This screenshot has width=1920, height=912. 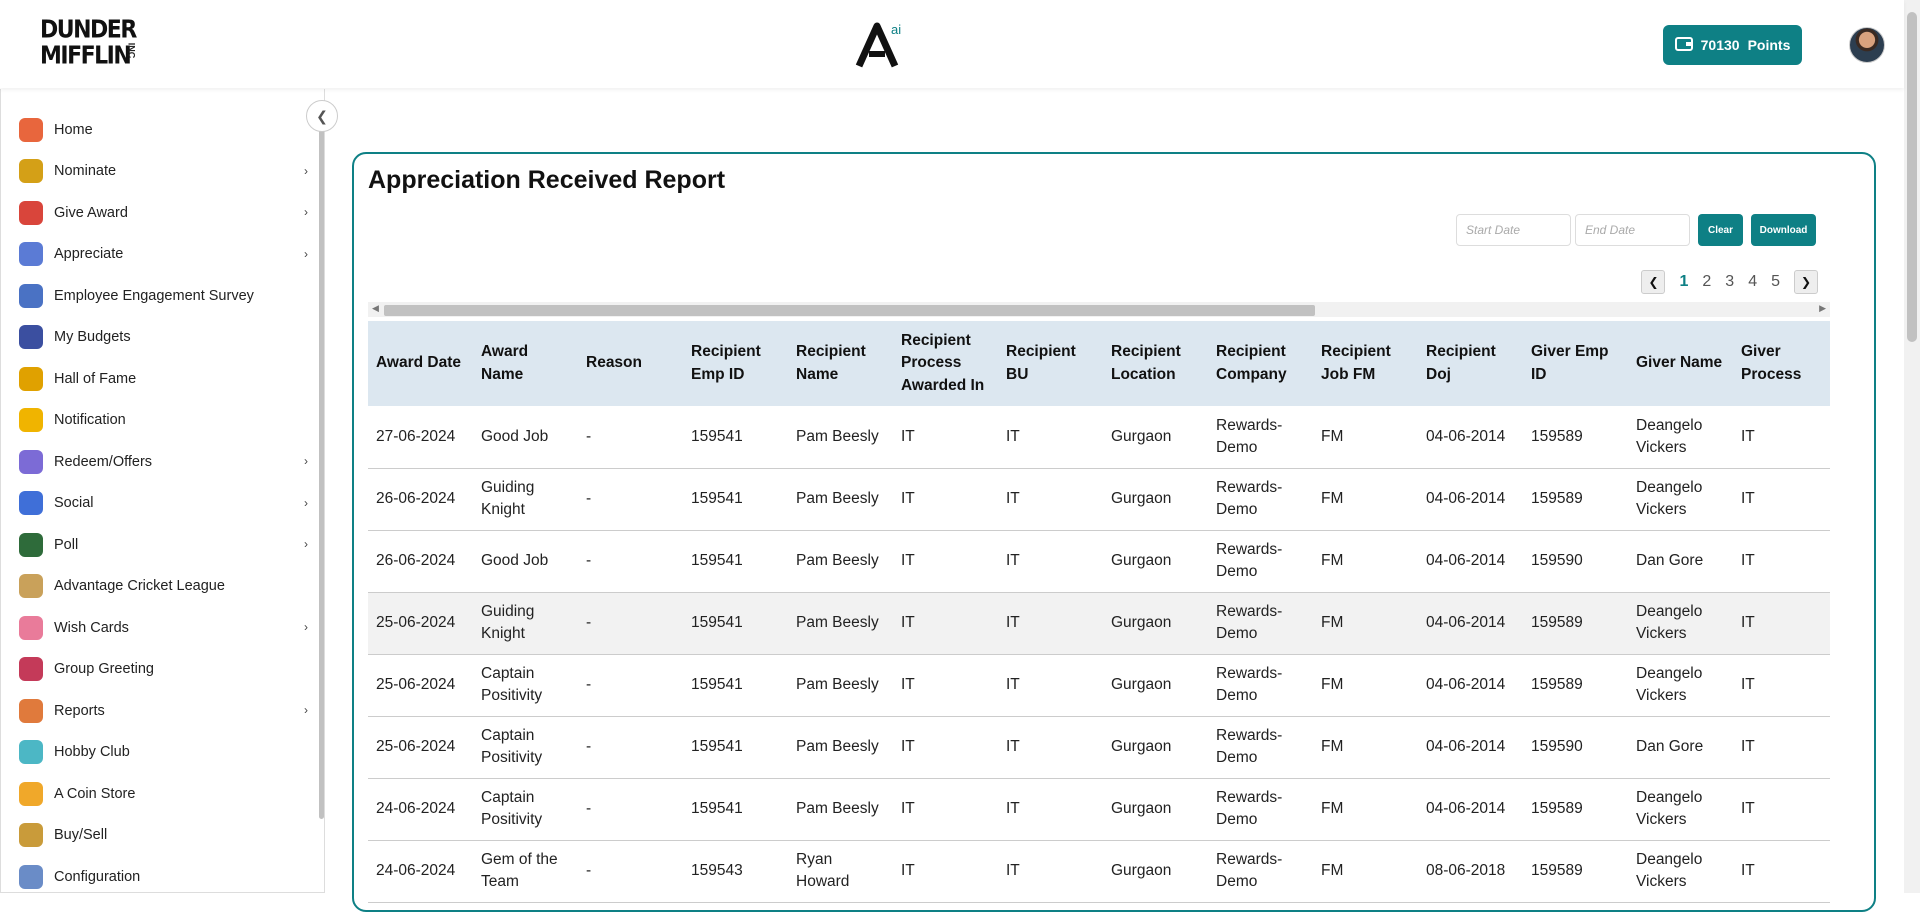 I want to click on cricket-icon, so click(x=31, y=586).